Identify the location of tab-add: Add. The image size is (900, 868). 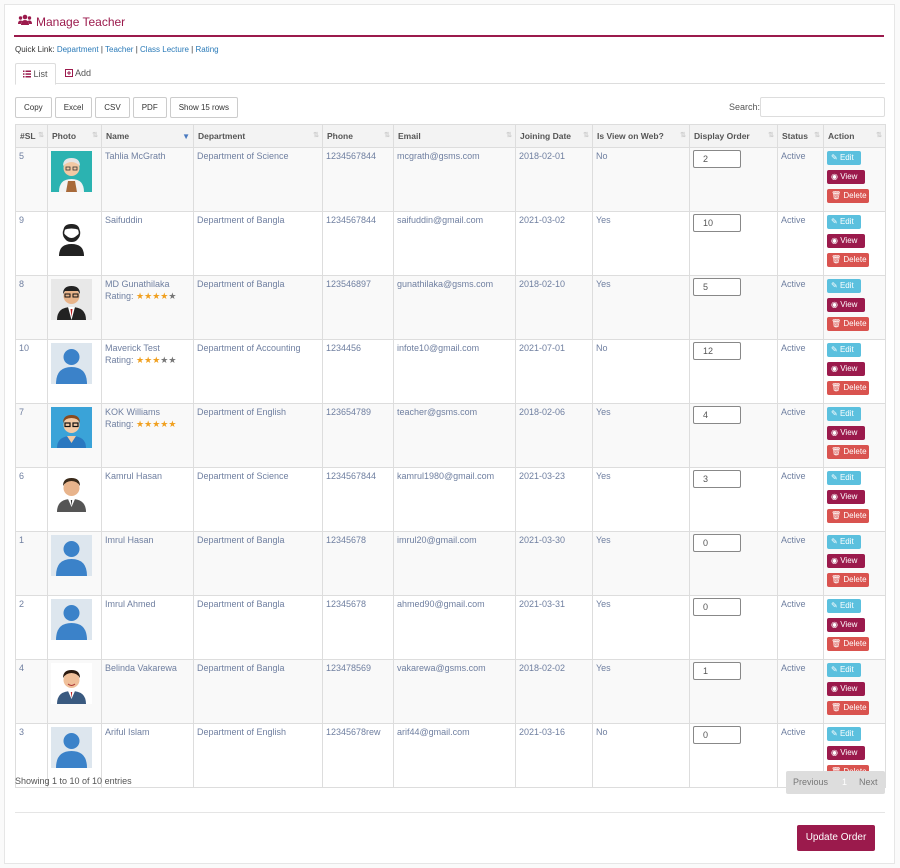
(78, 73).